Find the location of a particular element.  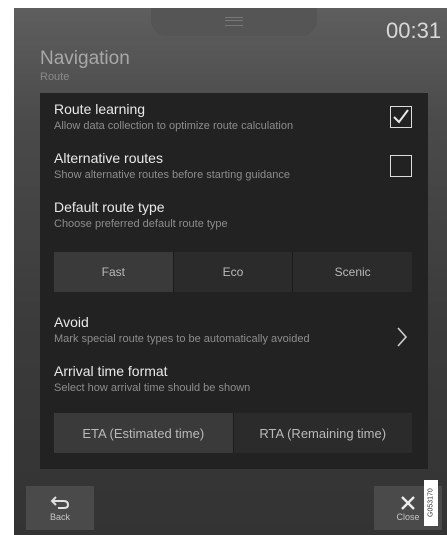

checkmark-icon is located at coordinates (400, 116).